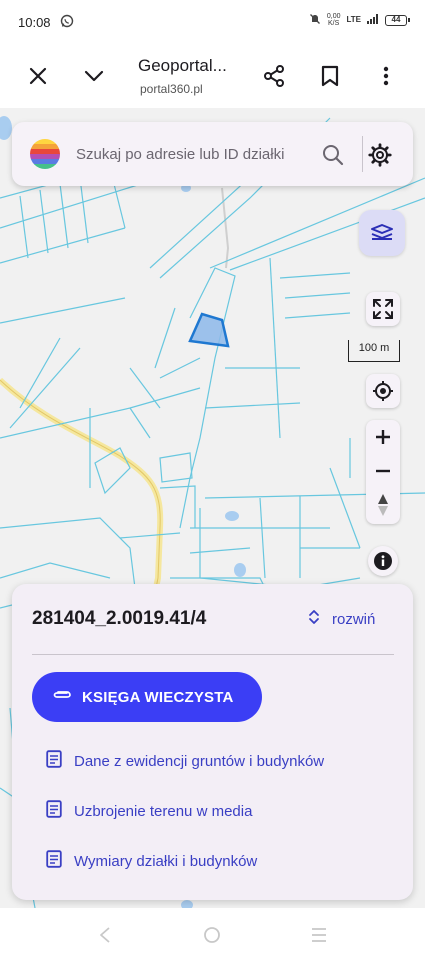 The image size is (425, 960). I want to click on parcel-id: 281404_2.0019.41/4, so click(119, 618).